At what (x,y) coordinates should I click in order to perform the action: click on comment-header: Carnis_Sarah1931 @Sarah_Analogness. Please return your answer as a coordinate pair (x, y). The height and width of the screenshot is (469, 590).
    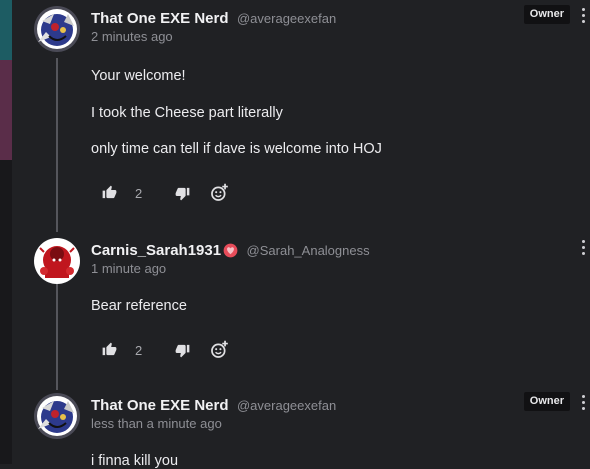
    Looking at the image, I should click on (230, 251).